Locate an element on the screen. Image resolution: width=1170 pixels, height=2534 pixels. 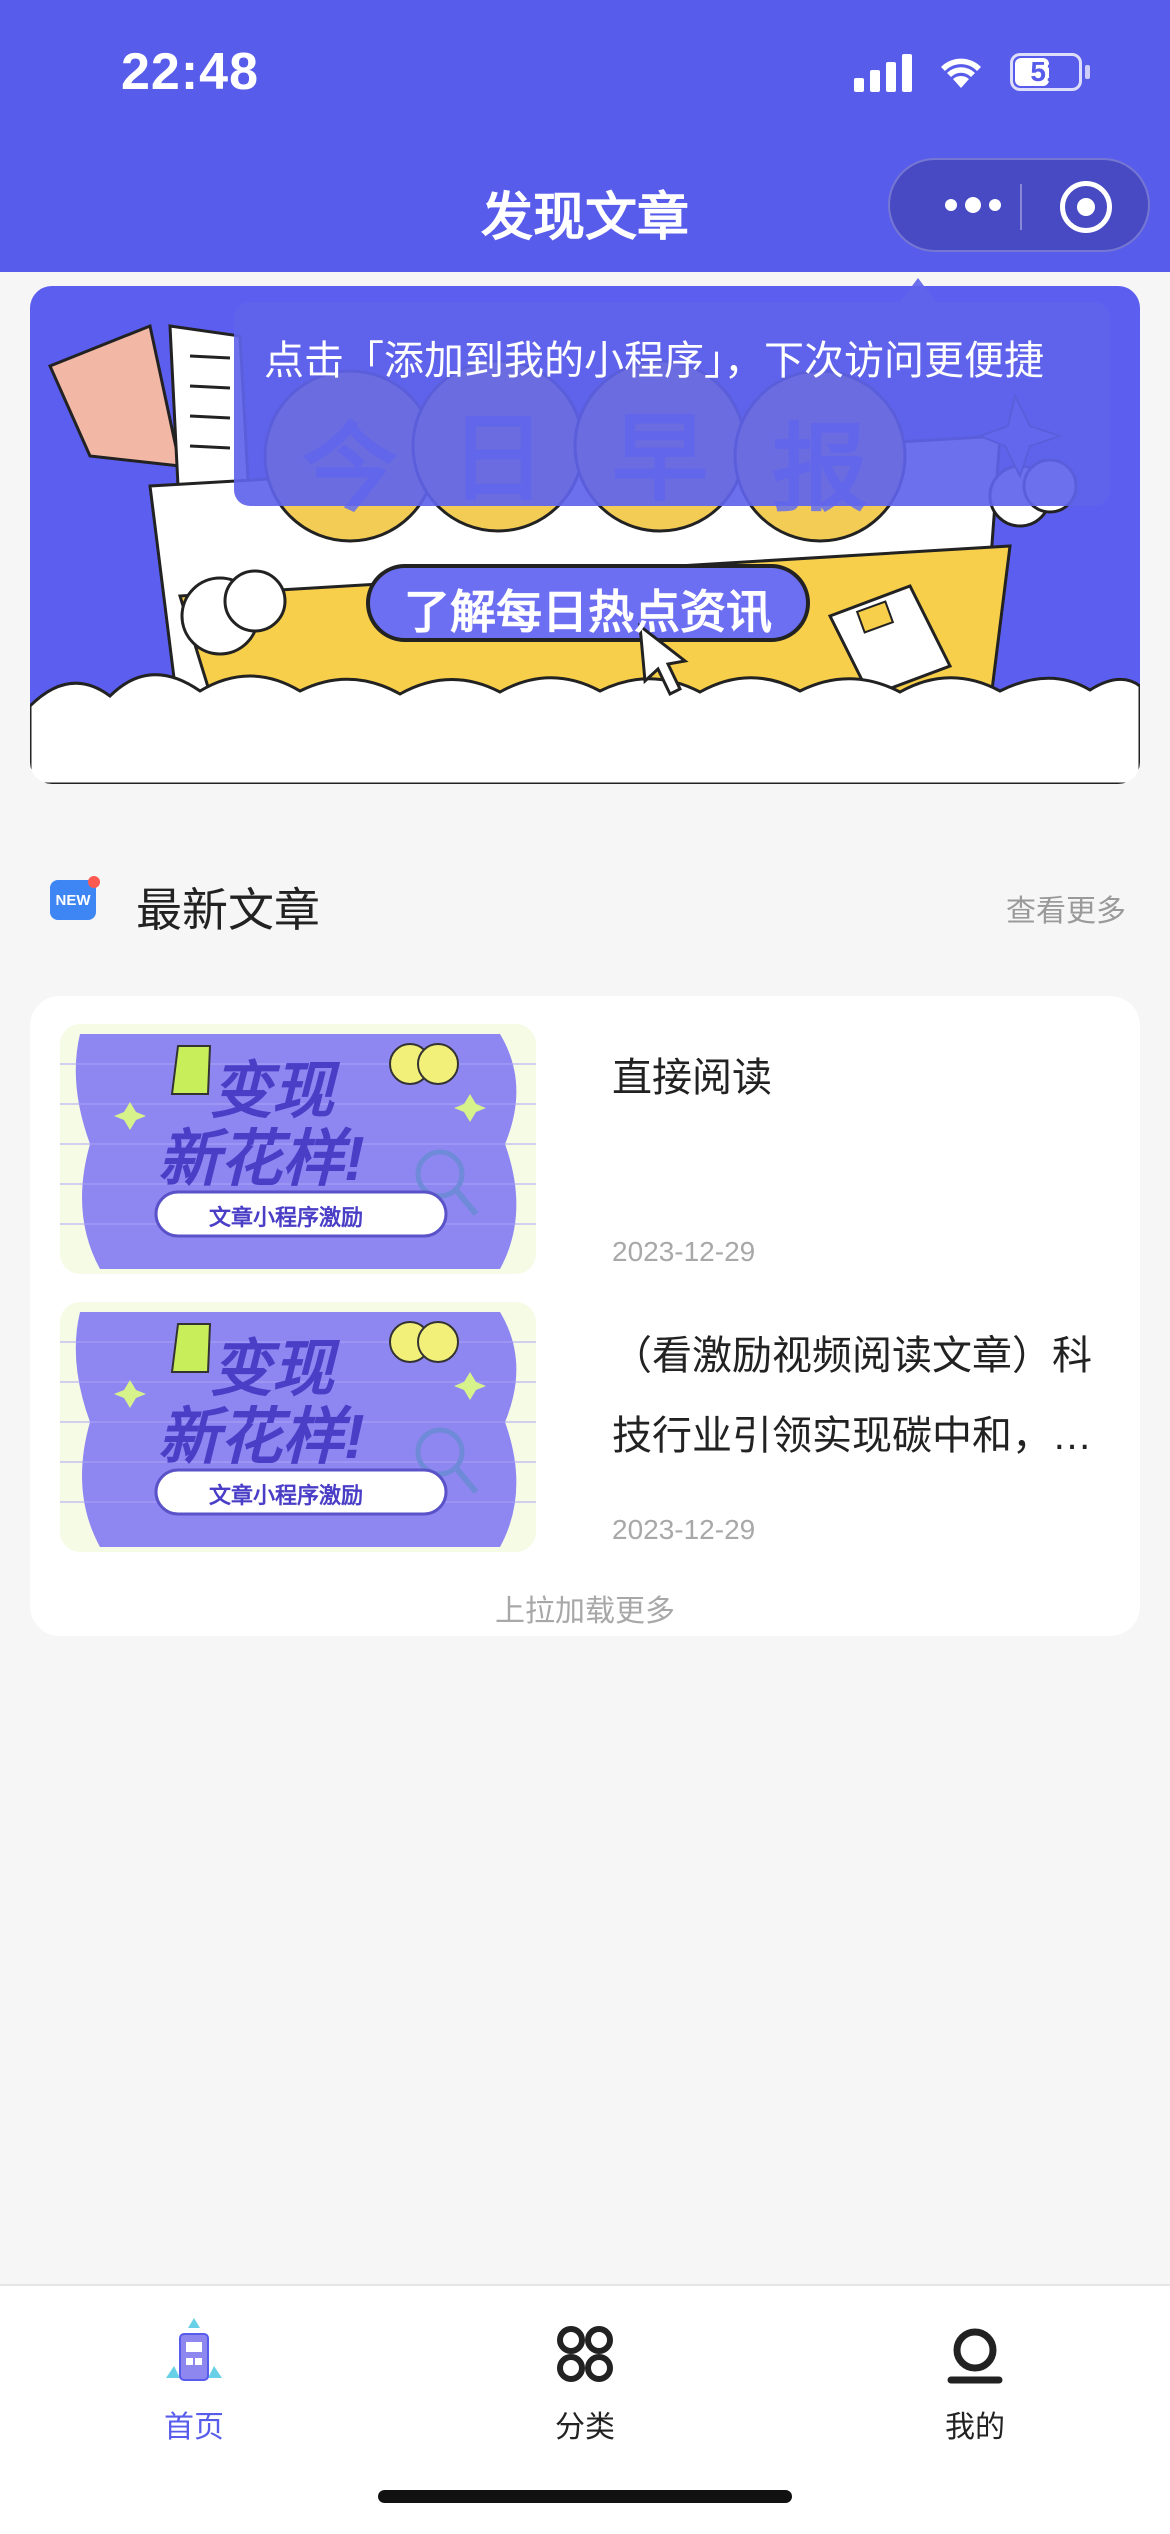
battery-icon: 51 is located at coordinates (1050, 72).